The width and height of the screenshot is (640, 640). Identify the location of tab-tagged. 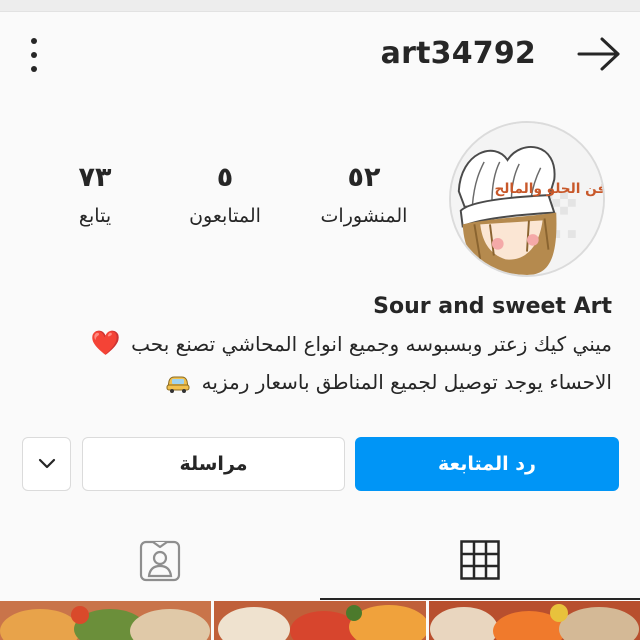
(160, 561).